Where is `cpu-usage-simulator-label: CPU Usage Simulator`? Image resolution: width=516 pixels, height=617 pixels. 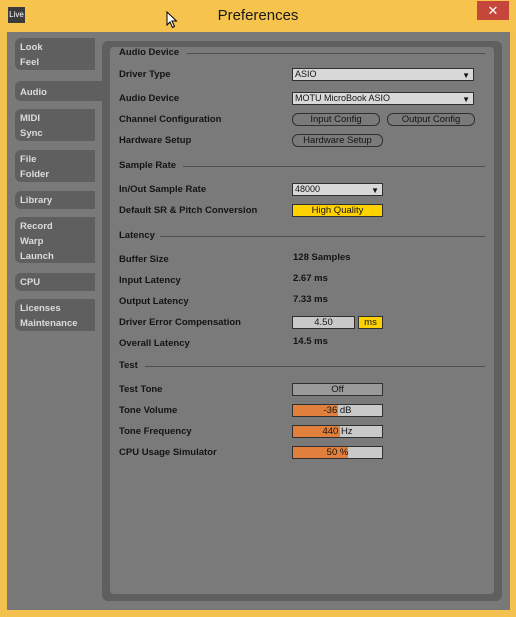 cpu-usage-simulator-label: CPU Usage Simulator is located at coordinates (168, 452).